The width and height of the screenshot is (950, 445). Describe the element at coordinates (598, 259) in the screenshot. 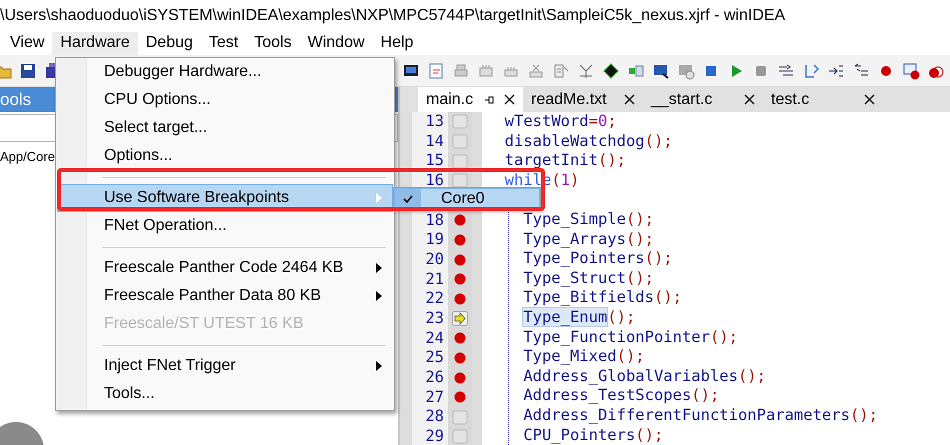

I see `code-line: Type_Pointers();` at that location.